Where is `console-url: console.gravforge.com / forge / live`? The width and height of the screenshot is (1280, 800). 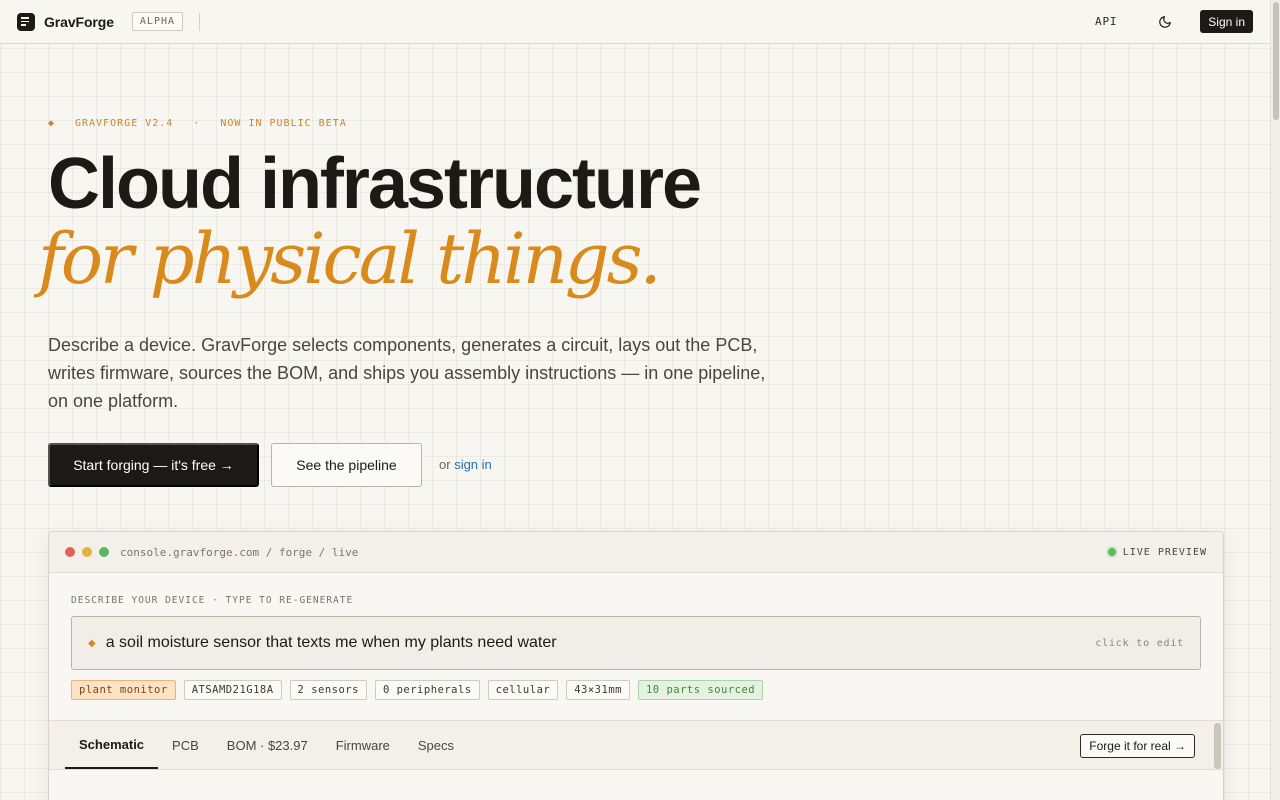
console-url: console.gravforge.com / forge / live is located at coordinates (239, 552).